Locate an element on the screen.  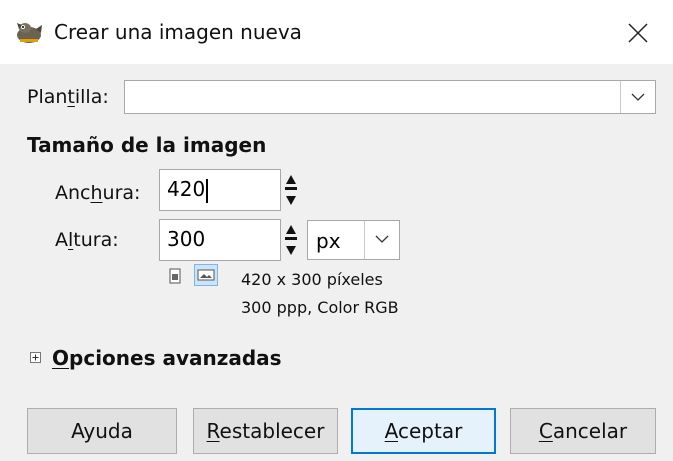
title-bar: Crear una imagen nueva is located at coordinates (336, 32).